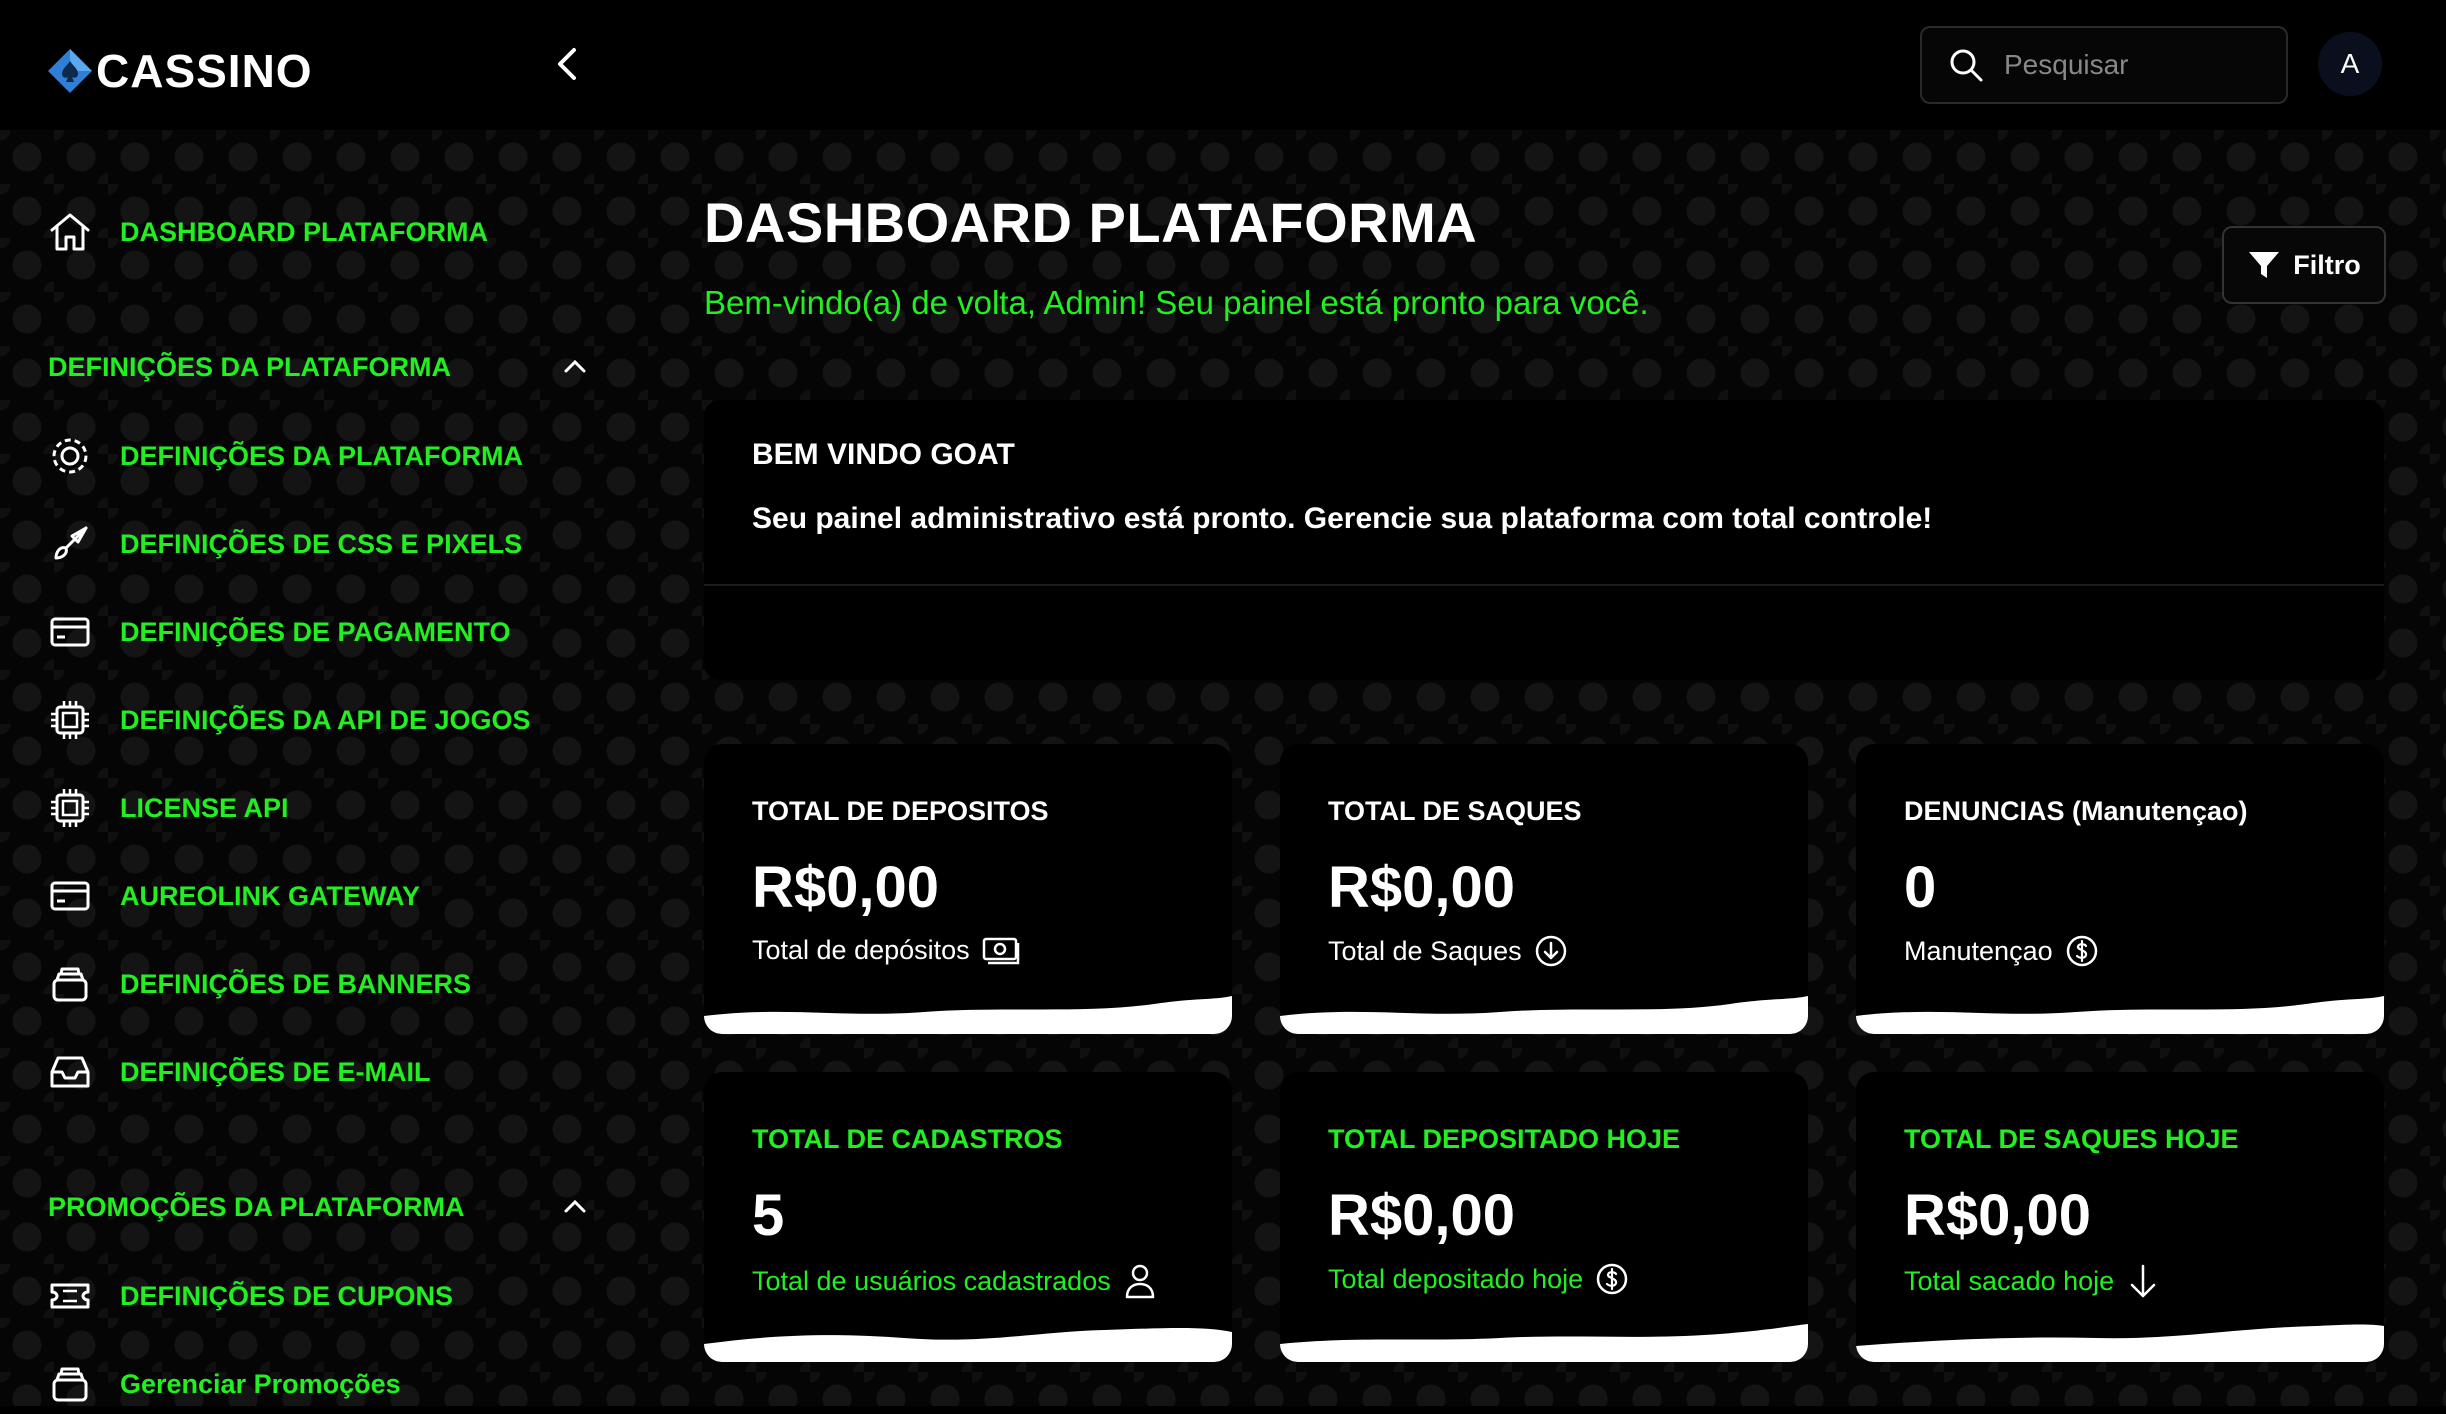 Image resolution: width=2446 pixels, height=1414 pixels. Describe the element at coordinates (1091, 222) in the screenshot. I see `page-title: DASHBOARD PLATAFORMA` at that location.